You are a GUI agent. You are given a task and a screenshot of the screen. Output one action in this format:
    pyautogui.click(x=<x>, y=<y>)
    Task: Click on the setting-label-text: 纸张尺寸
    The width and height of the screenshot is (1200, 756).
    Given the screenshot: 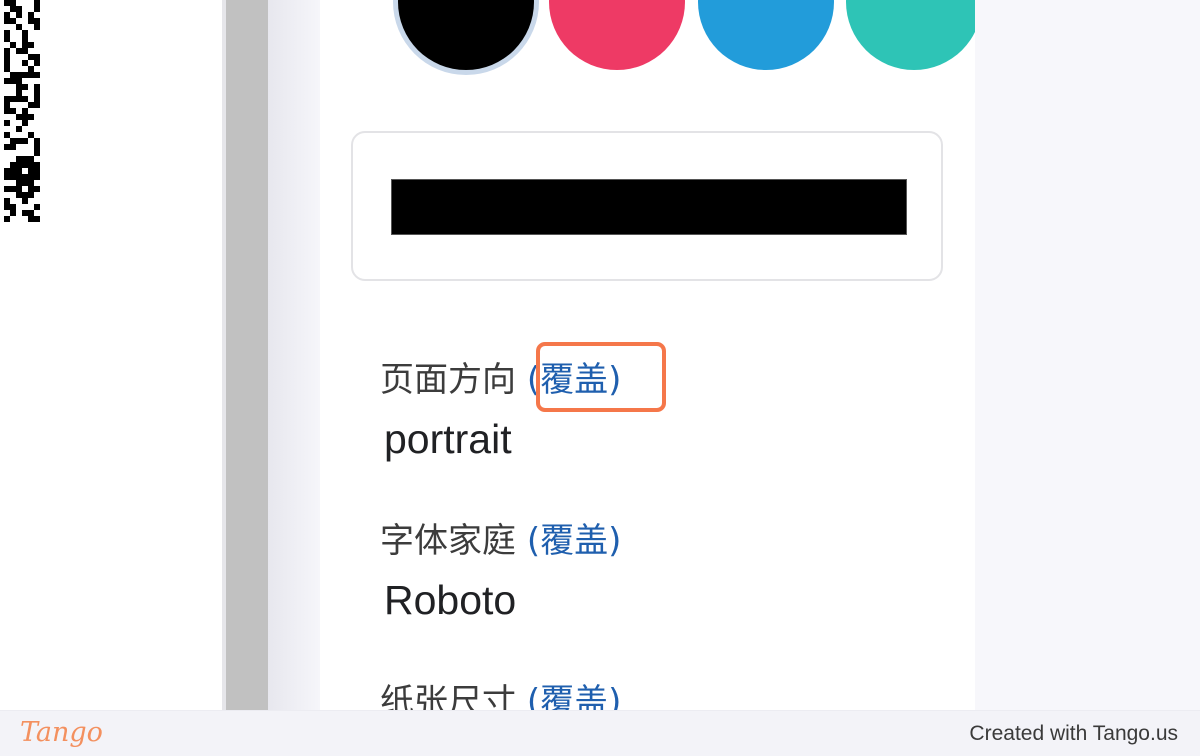 What is the action you would take?
    pyautogui.click(x=448, y=696)
    